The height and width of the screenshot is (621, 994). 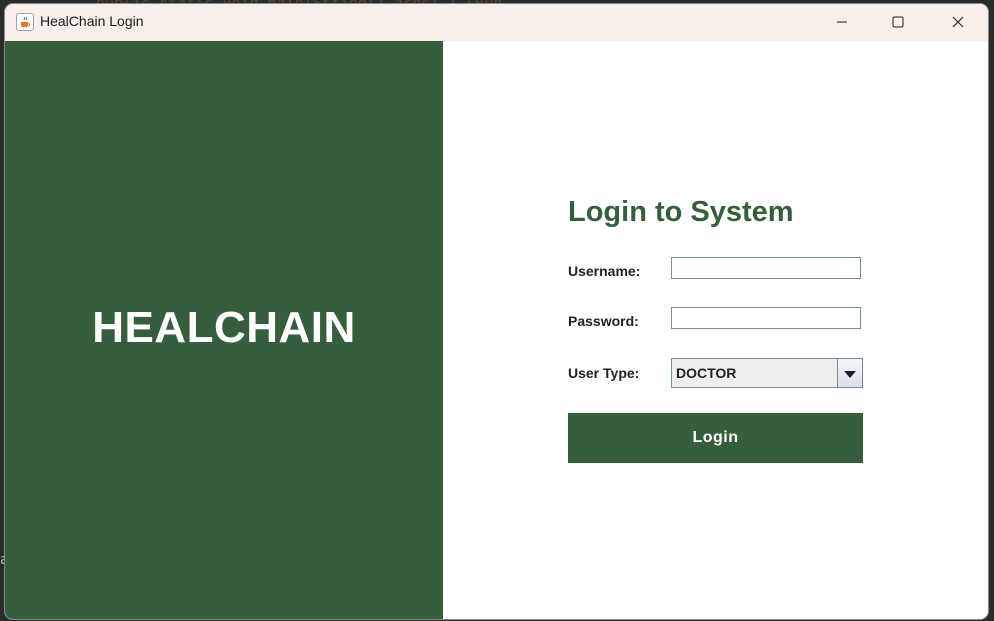 I want to click on user-type-label: User Type:, so click(x=604, y=373).